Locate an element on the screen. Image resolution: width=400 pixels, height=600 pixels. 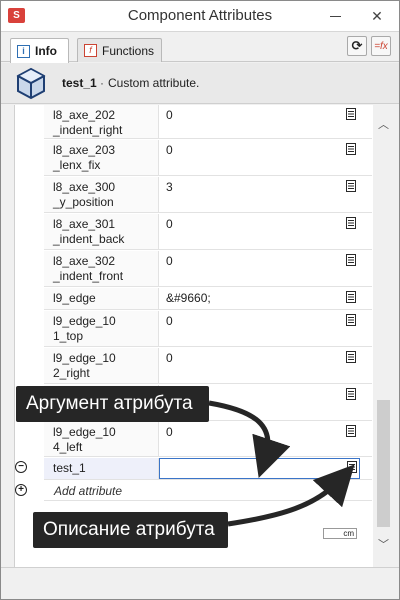
minimize-icon is located at coordinates (335, 16).